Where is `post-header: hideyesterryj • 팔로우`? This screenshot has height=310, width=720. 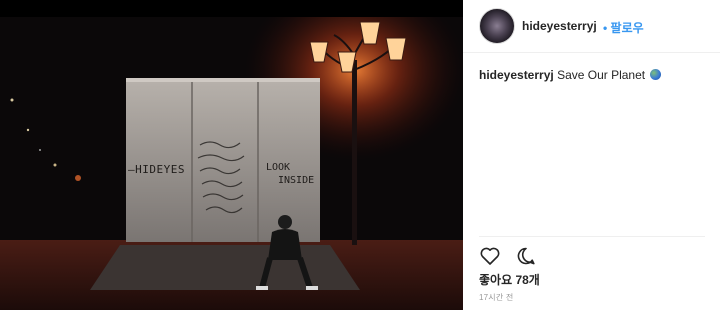
post-header: hideyesterryj • 팔로우 is located at coordinates (591, 26).